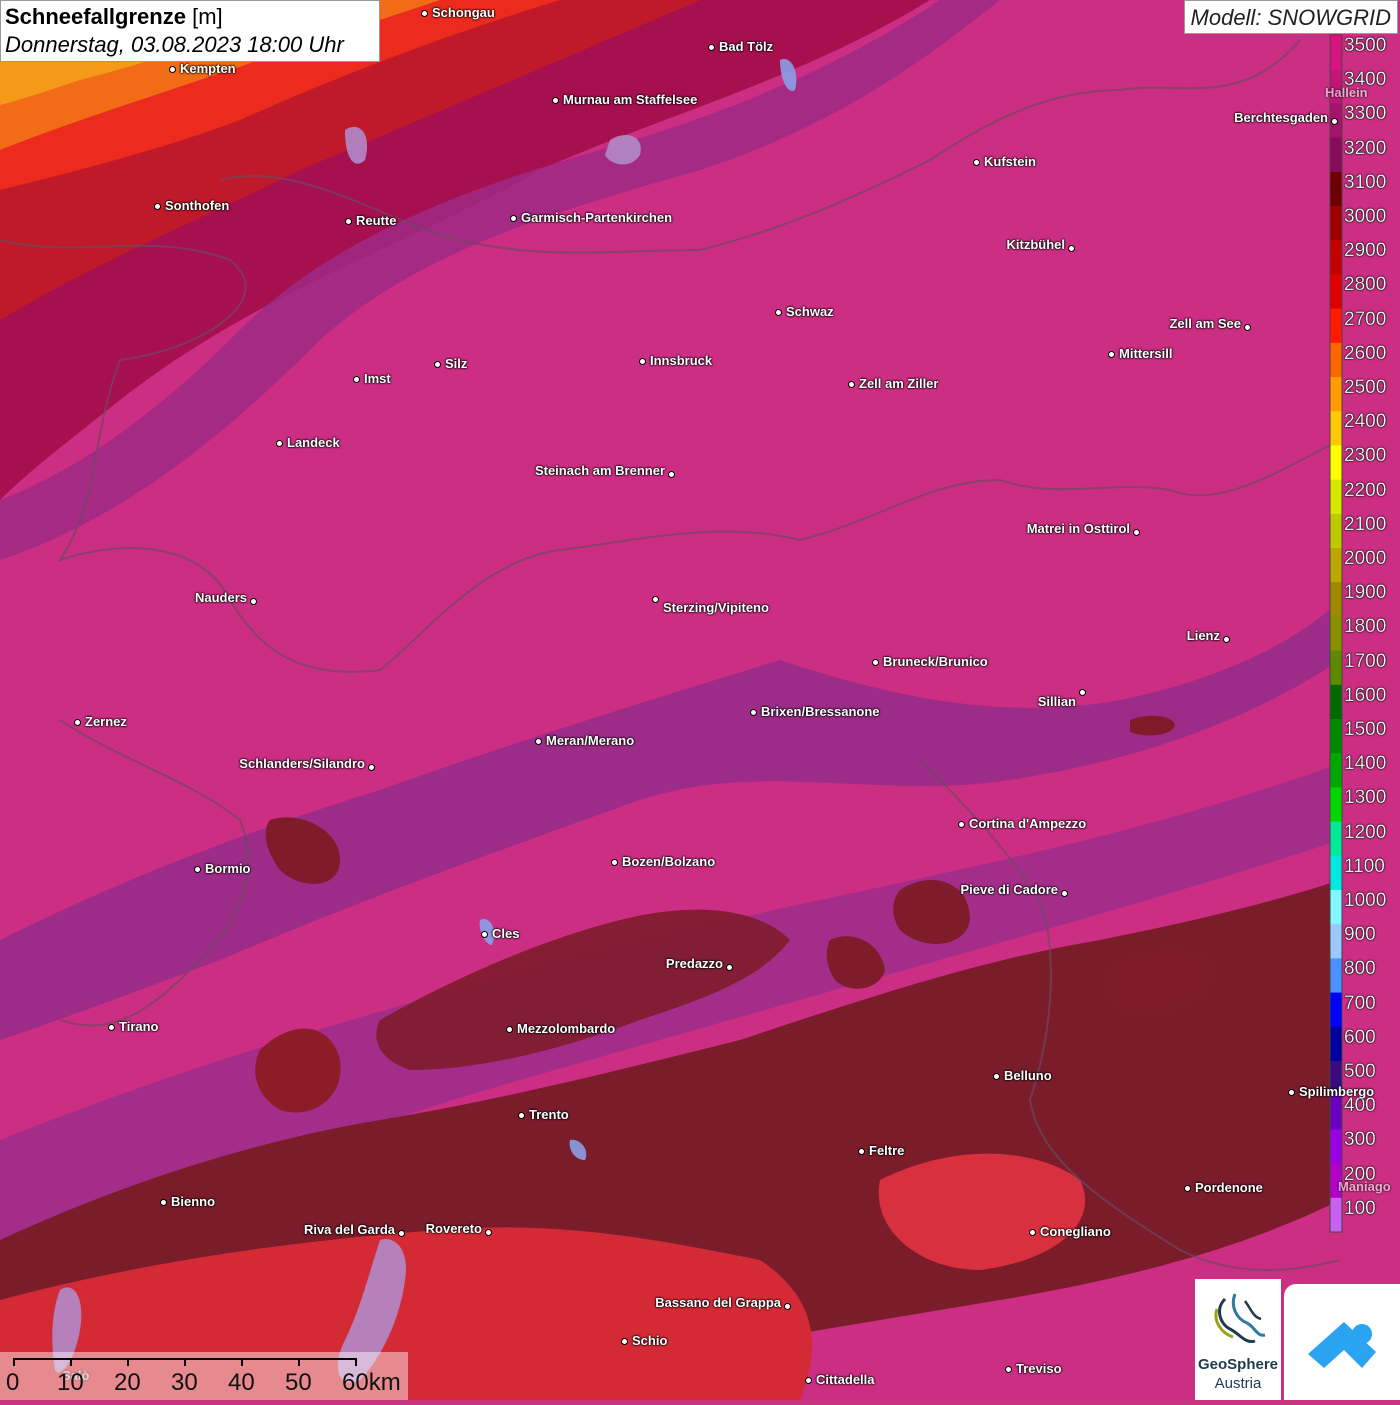 The height and width of the screenshot is (1405, 1400). I want to click on city-label: Sterzing/Vipiteno, so click(716, 607).